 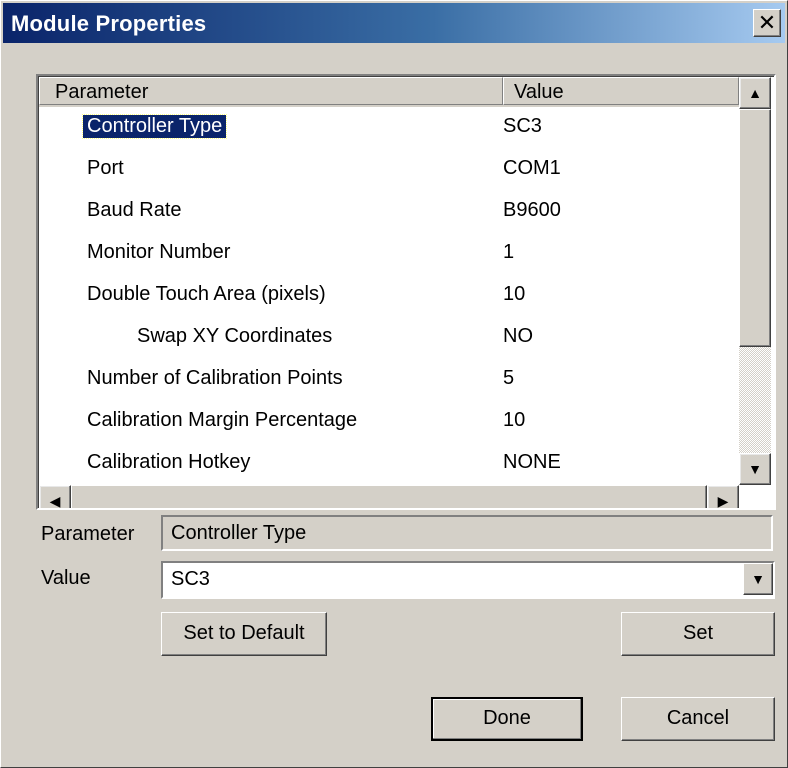 What do you see at coordinates (621, 91) in the screenshot?
I see `column-header-value: Value` at bounding box center [621, 91].